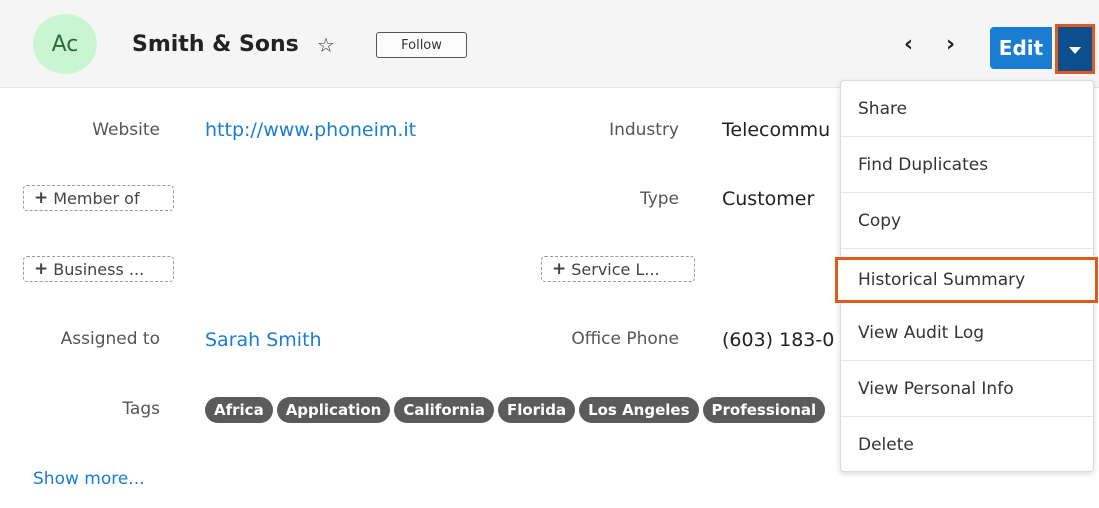 This screenshot has width=1099, height=508. I want to click on tag: California, so click(444, 410).